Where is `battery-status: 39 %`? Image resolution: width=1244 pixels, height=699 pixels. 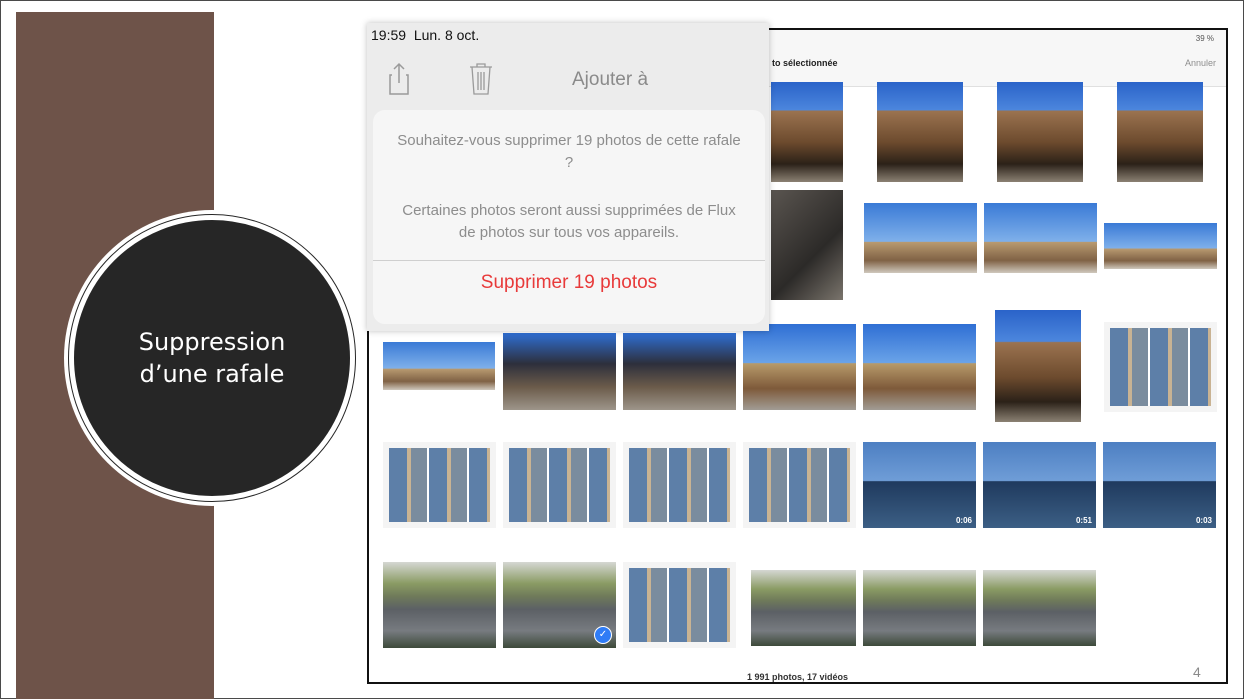
battery-status: 39 % is located at coordinates (1204, 38).